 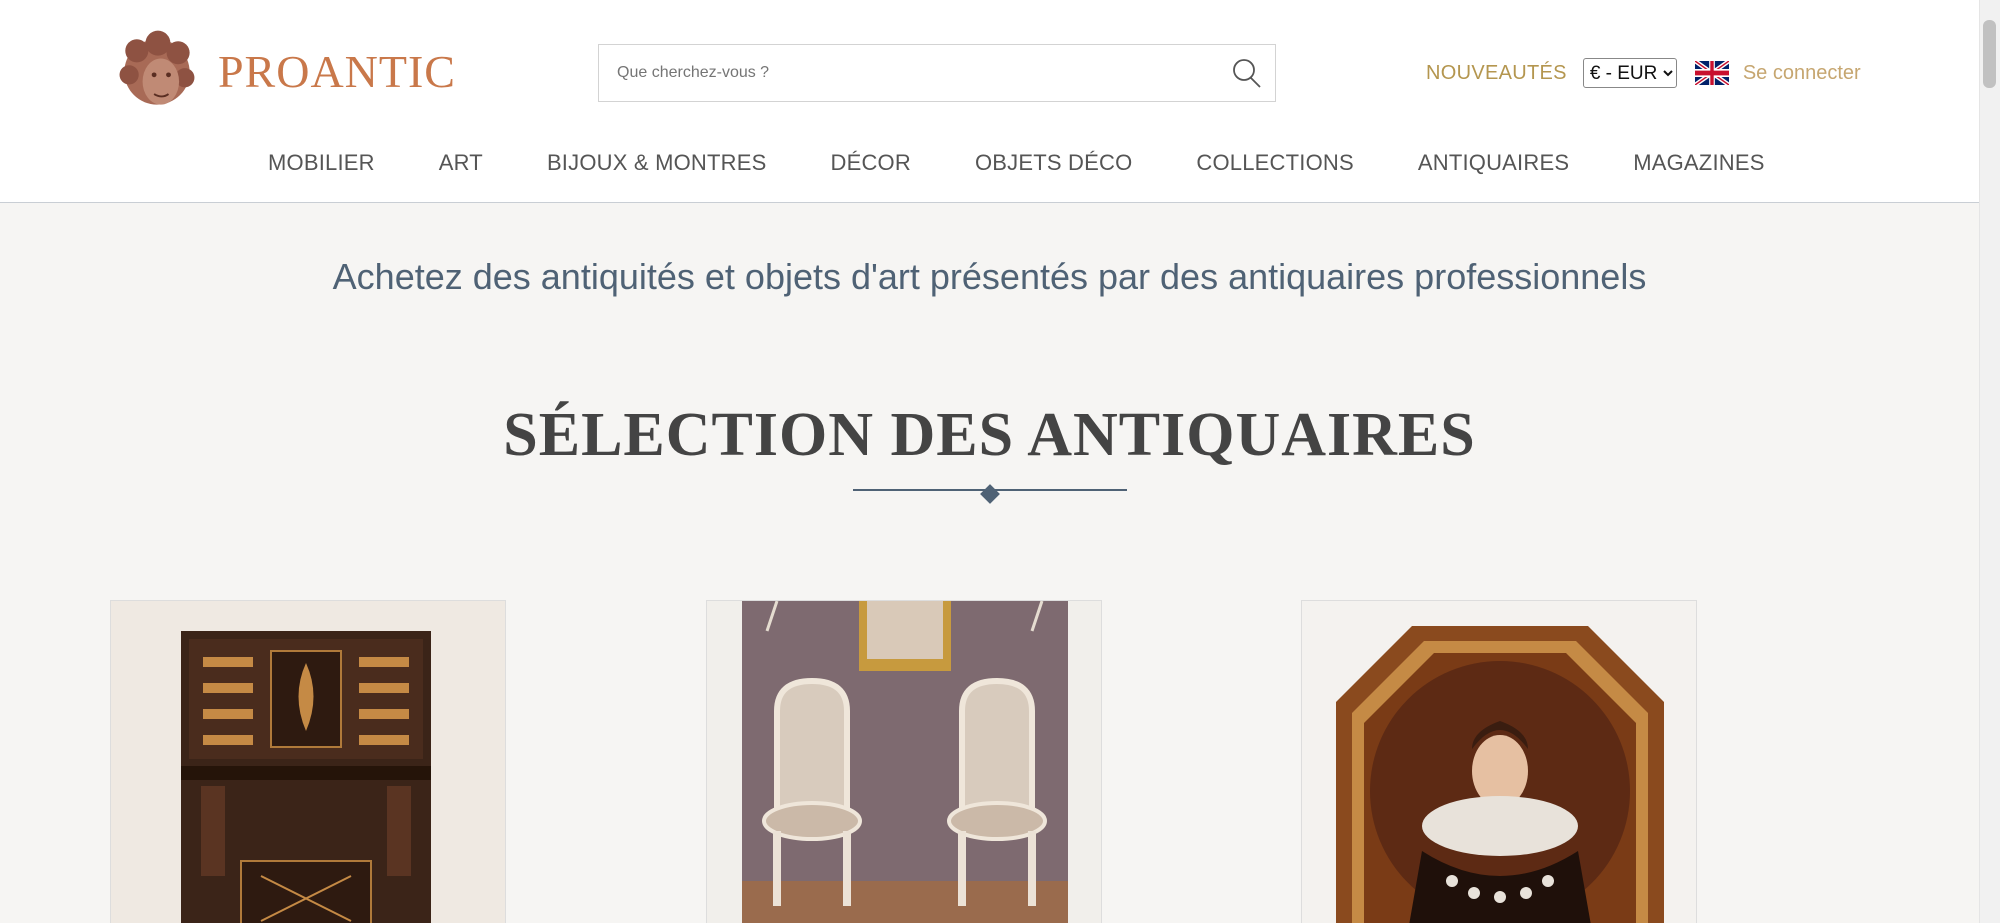 I want to click on nav-item-objets-deco: OBJETS DÉCO, so click(x=1053, y=163).